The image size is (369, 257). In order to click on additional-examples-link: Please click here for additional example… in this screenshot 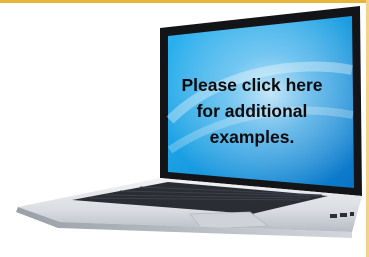, I will do `click(252, 111)`.